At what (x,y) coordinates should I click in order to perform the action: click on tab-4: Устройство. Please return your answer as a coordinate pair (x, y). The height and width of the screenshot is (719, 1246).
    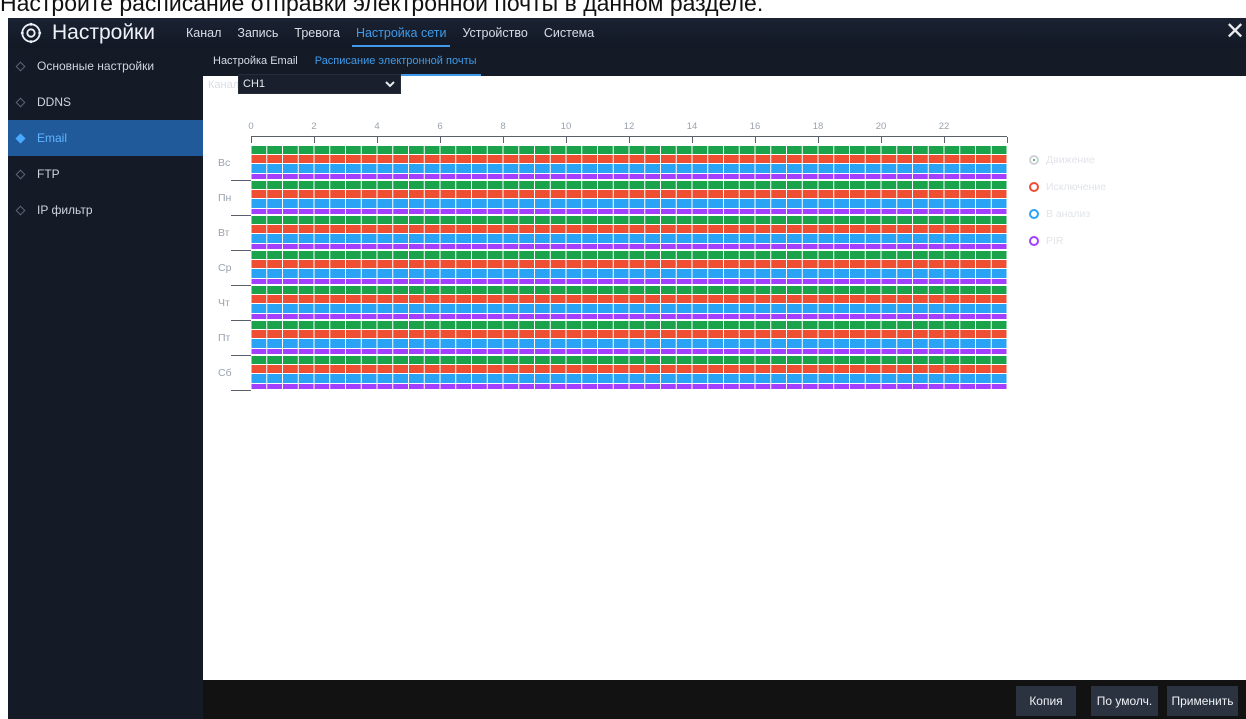
    Looking at the image, I should click on (494, 33).